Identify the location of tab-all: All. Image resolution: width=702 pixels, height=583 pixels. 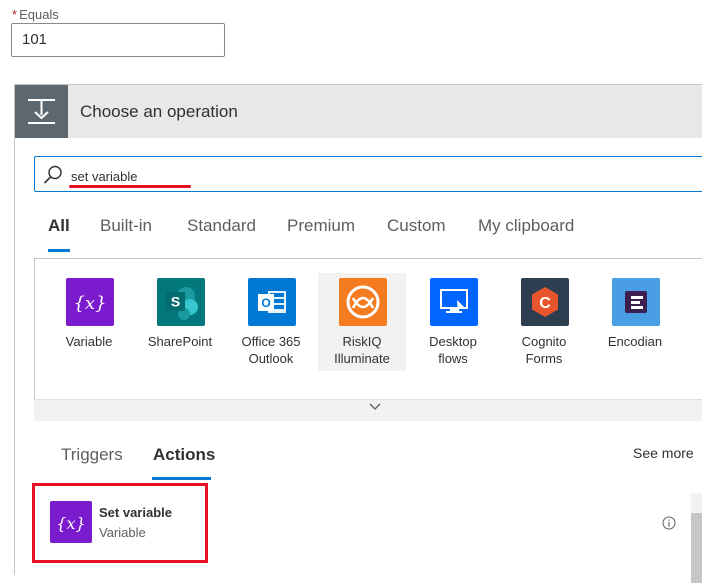
(59, 226).